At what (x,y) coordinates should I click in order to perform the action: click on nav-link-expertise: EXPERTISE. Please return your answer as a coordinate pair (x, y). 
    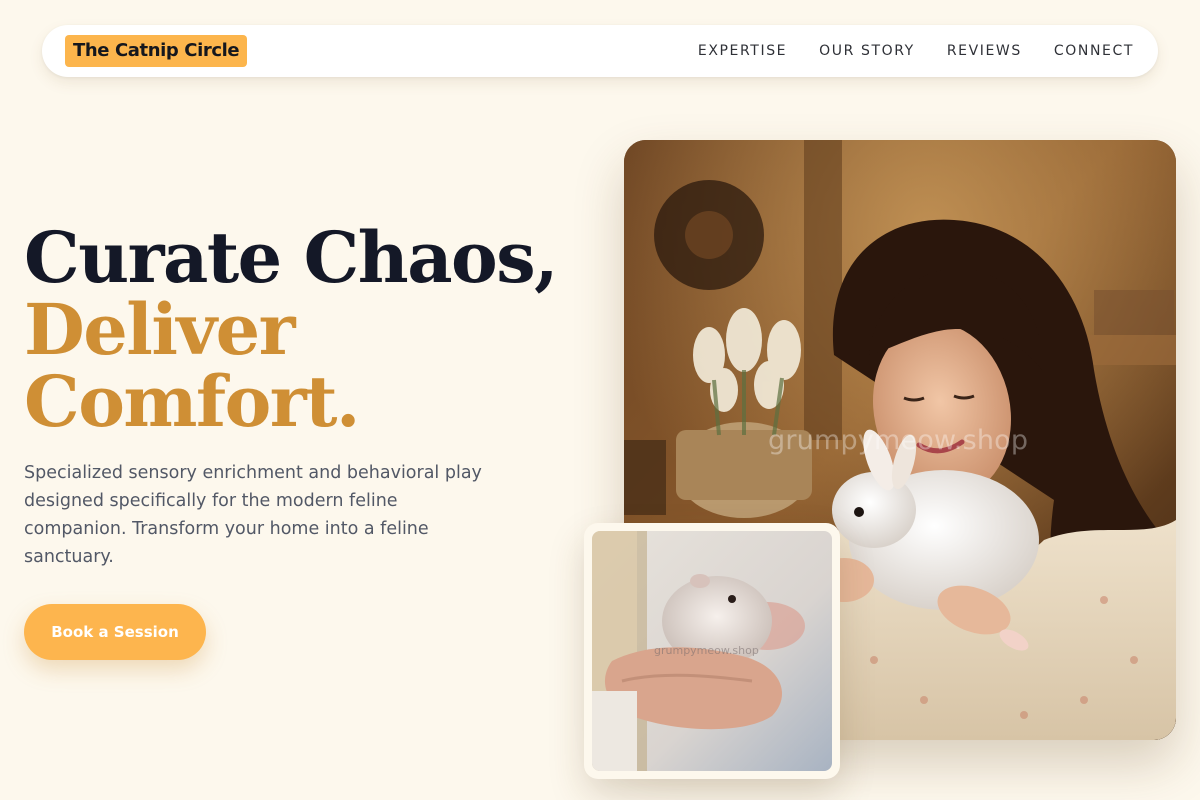
    Looking at the image, I should click on (742, 51).